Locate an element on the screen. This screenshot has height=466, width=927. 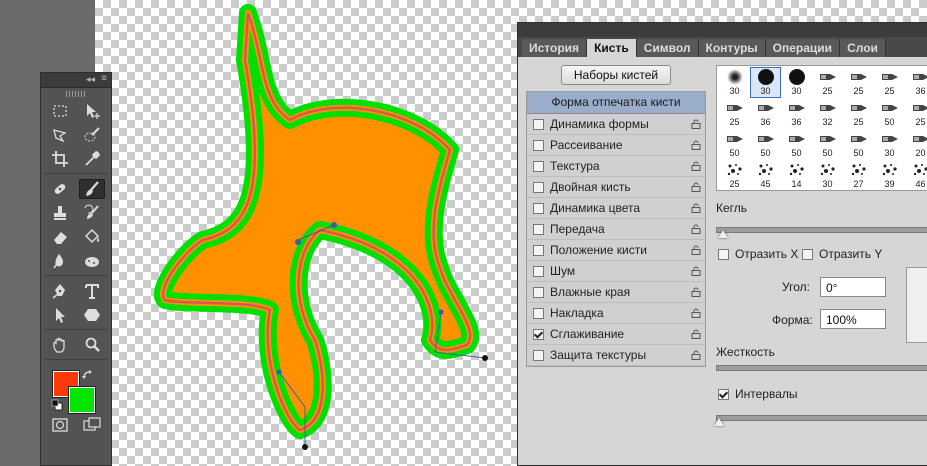
spacing-option: Интервалы is located at coordinates (821, 394).